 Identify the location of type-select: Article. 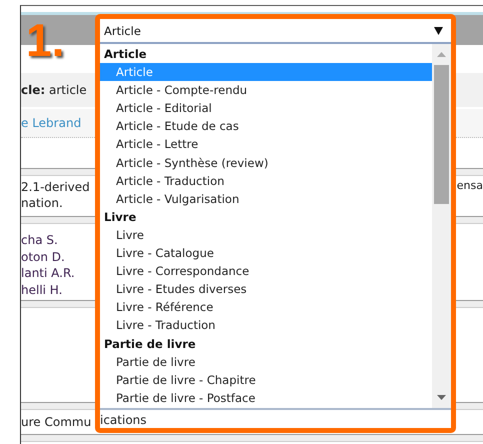
(275, 31).